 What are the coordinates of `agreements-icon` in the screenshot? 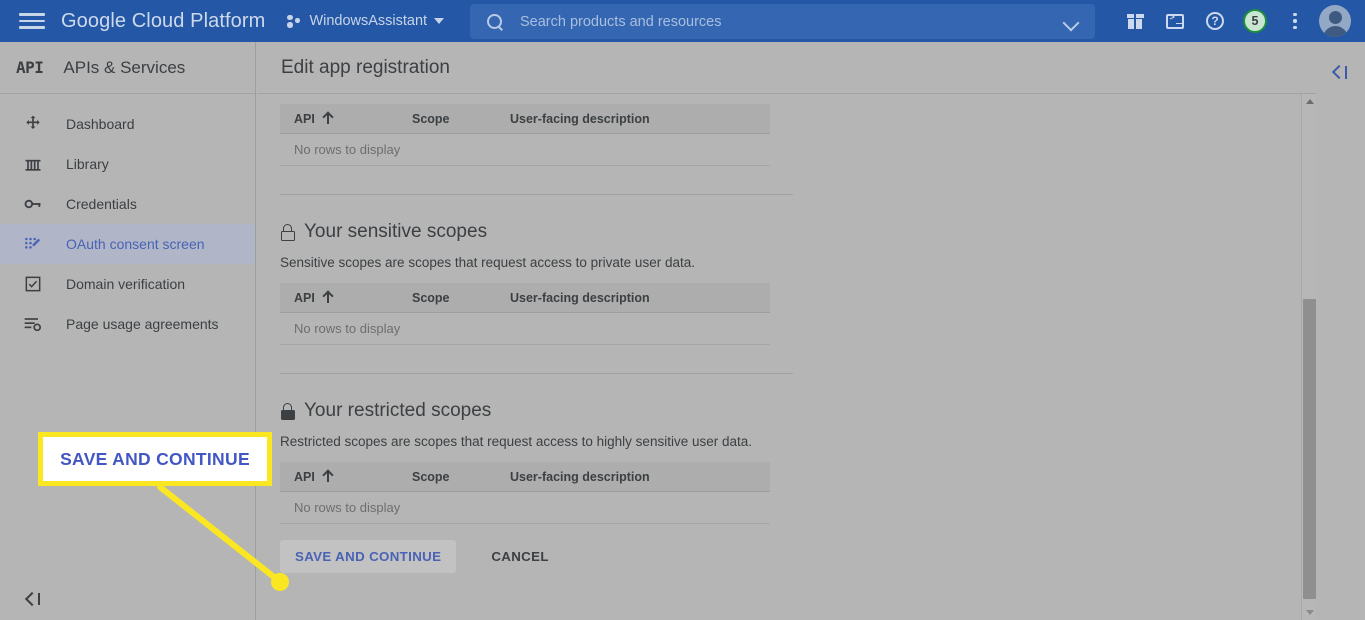 It's located at (33, 324).